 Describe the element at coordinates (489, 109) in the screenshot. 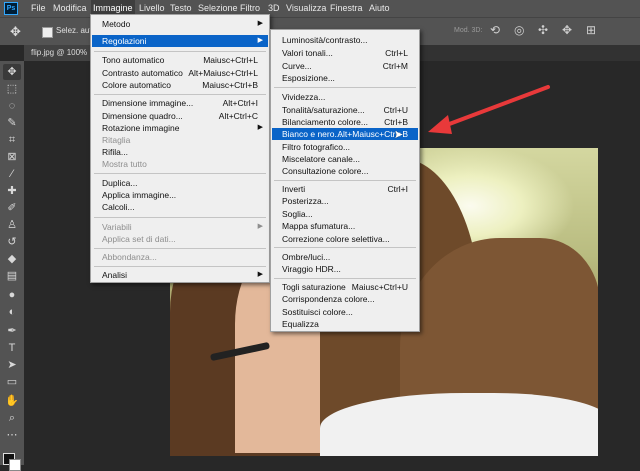

I see `annotation-arrow-icon` at that location.